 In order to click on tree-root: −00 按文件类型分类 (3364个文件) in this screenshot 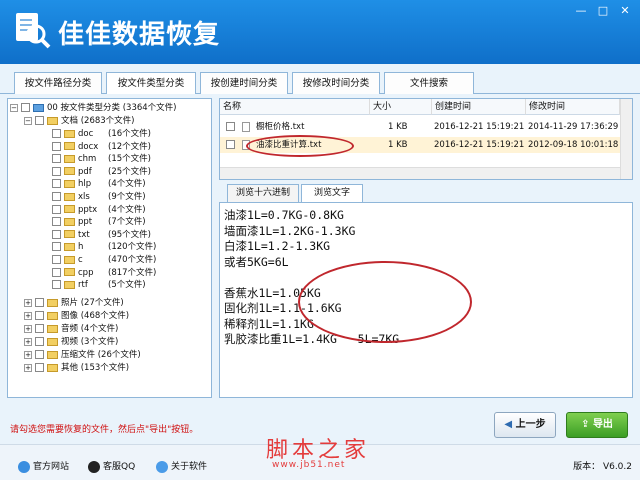, I will do `click(93, 108)`.